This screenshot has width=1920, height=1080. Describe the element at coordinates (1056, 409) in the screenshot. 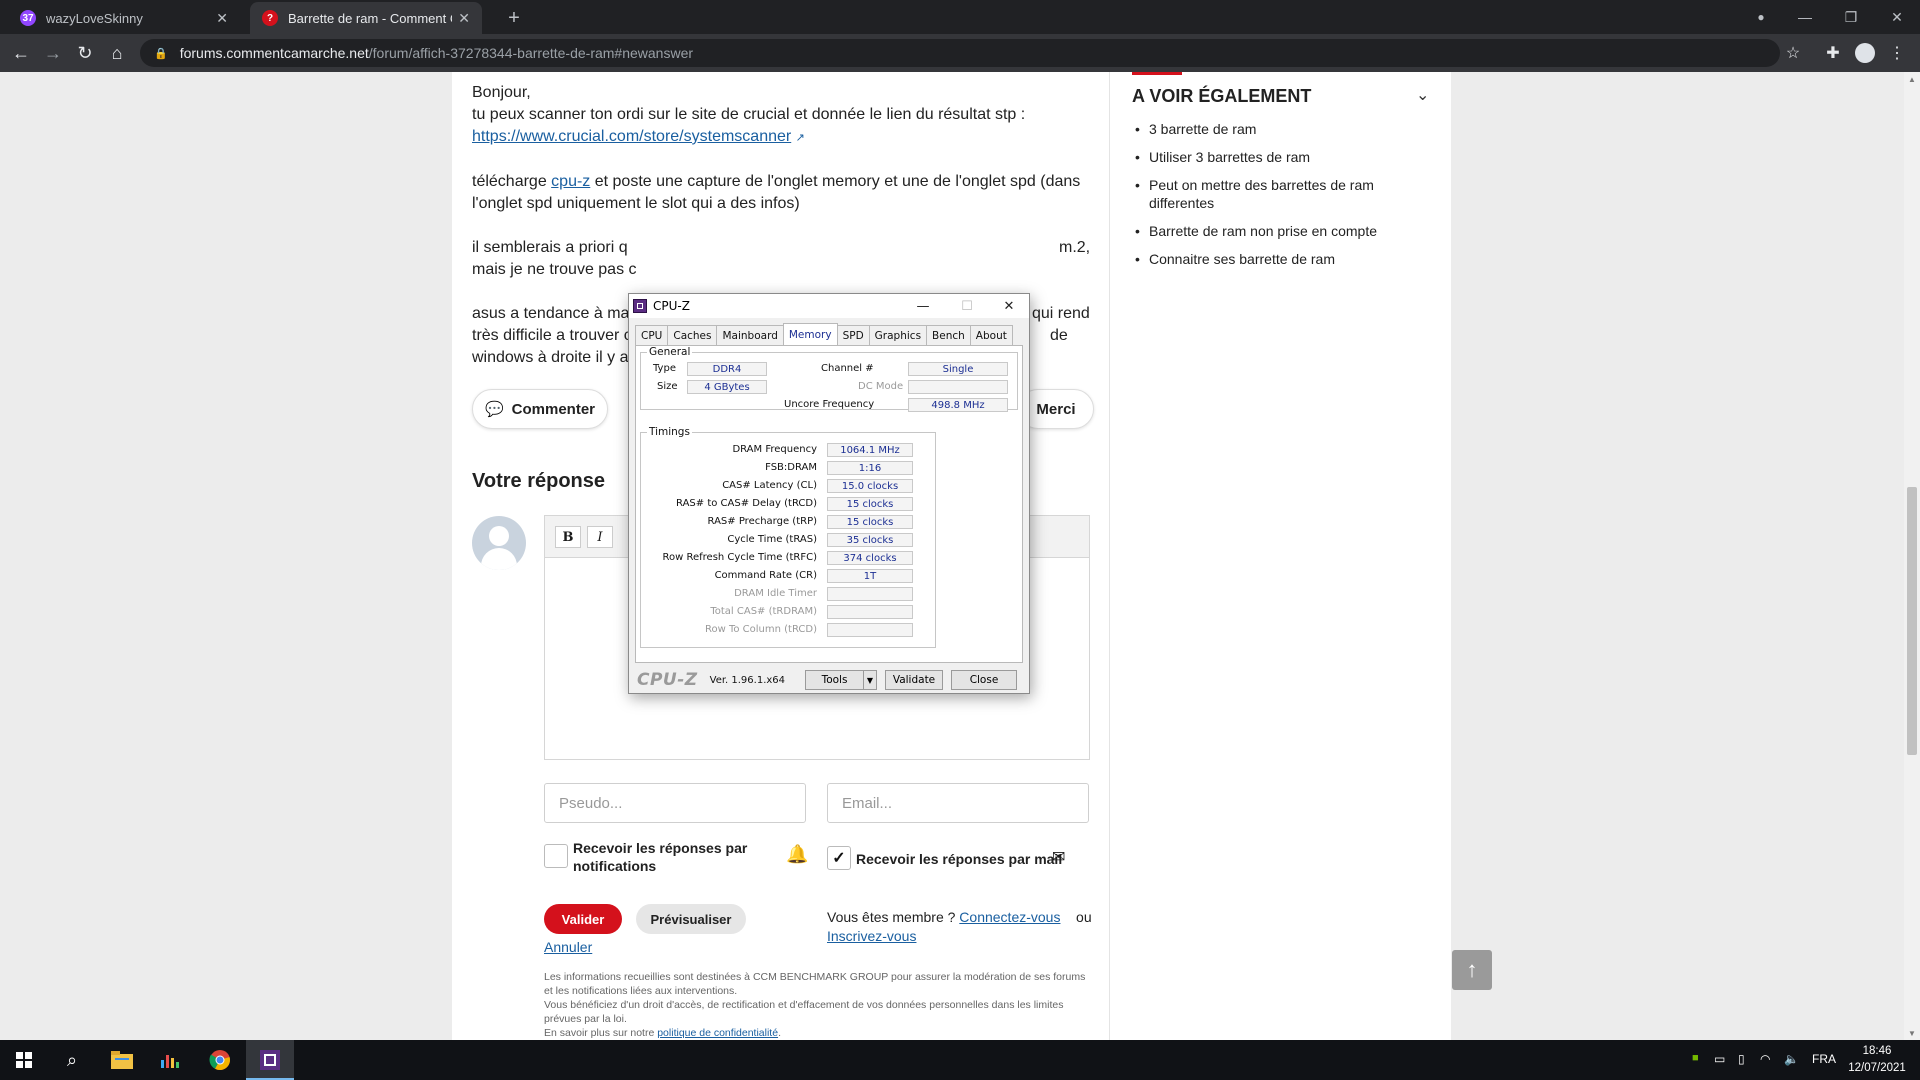

I see `thanks-label: Merci` at that location.